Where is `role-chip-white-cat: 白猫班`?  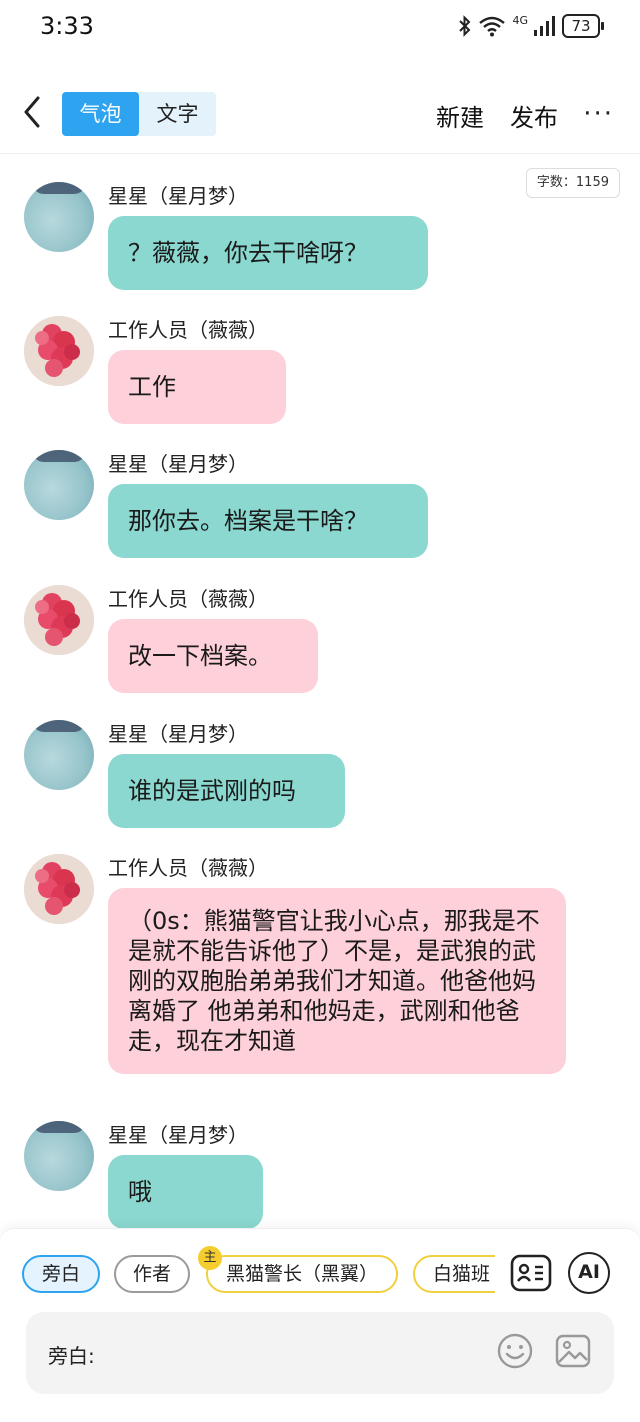
role-chip-white-cat: 白猫班 is located at coordinates (454, 1274).